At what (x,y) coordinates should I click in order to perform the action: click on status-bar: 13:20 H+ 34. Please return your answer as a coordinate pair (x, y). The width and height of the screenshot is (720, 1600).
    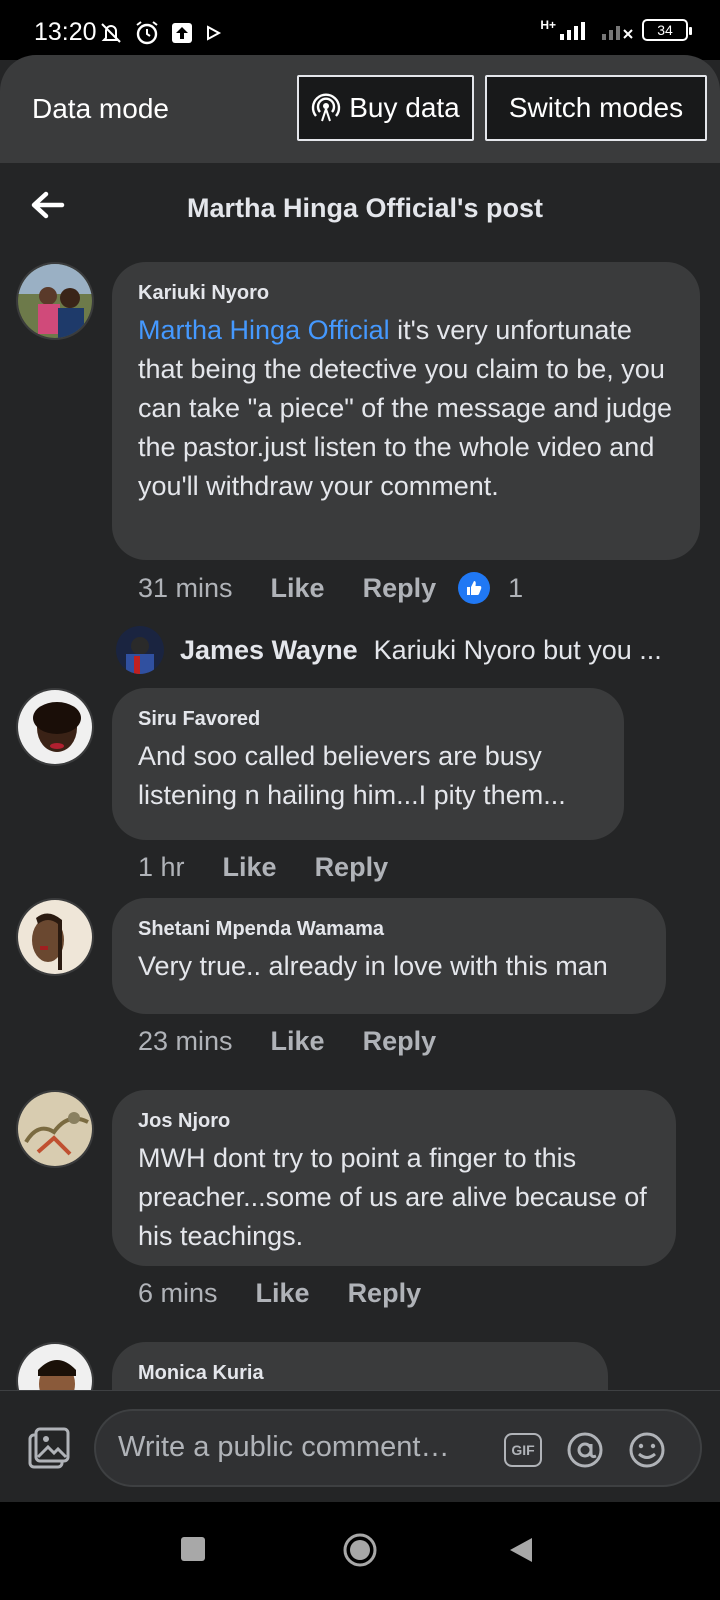
    Looking at the image, I should click on (360, 30).